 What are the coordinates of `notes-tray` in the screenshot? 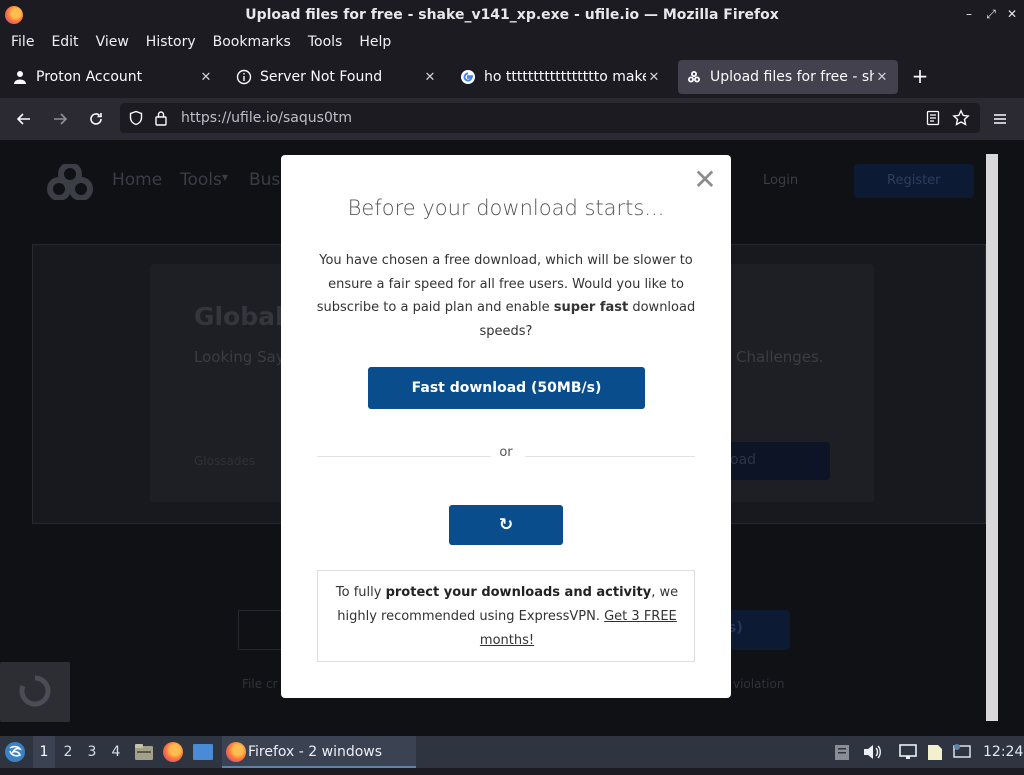 It's located at (937, 752).